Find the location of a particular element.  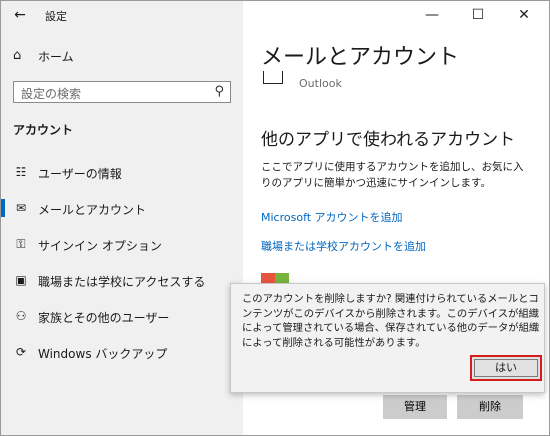

manage-button: 管理 is located at coordinates (415, 407).